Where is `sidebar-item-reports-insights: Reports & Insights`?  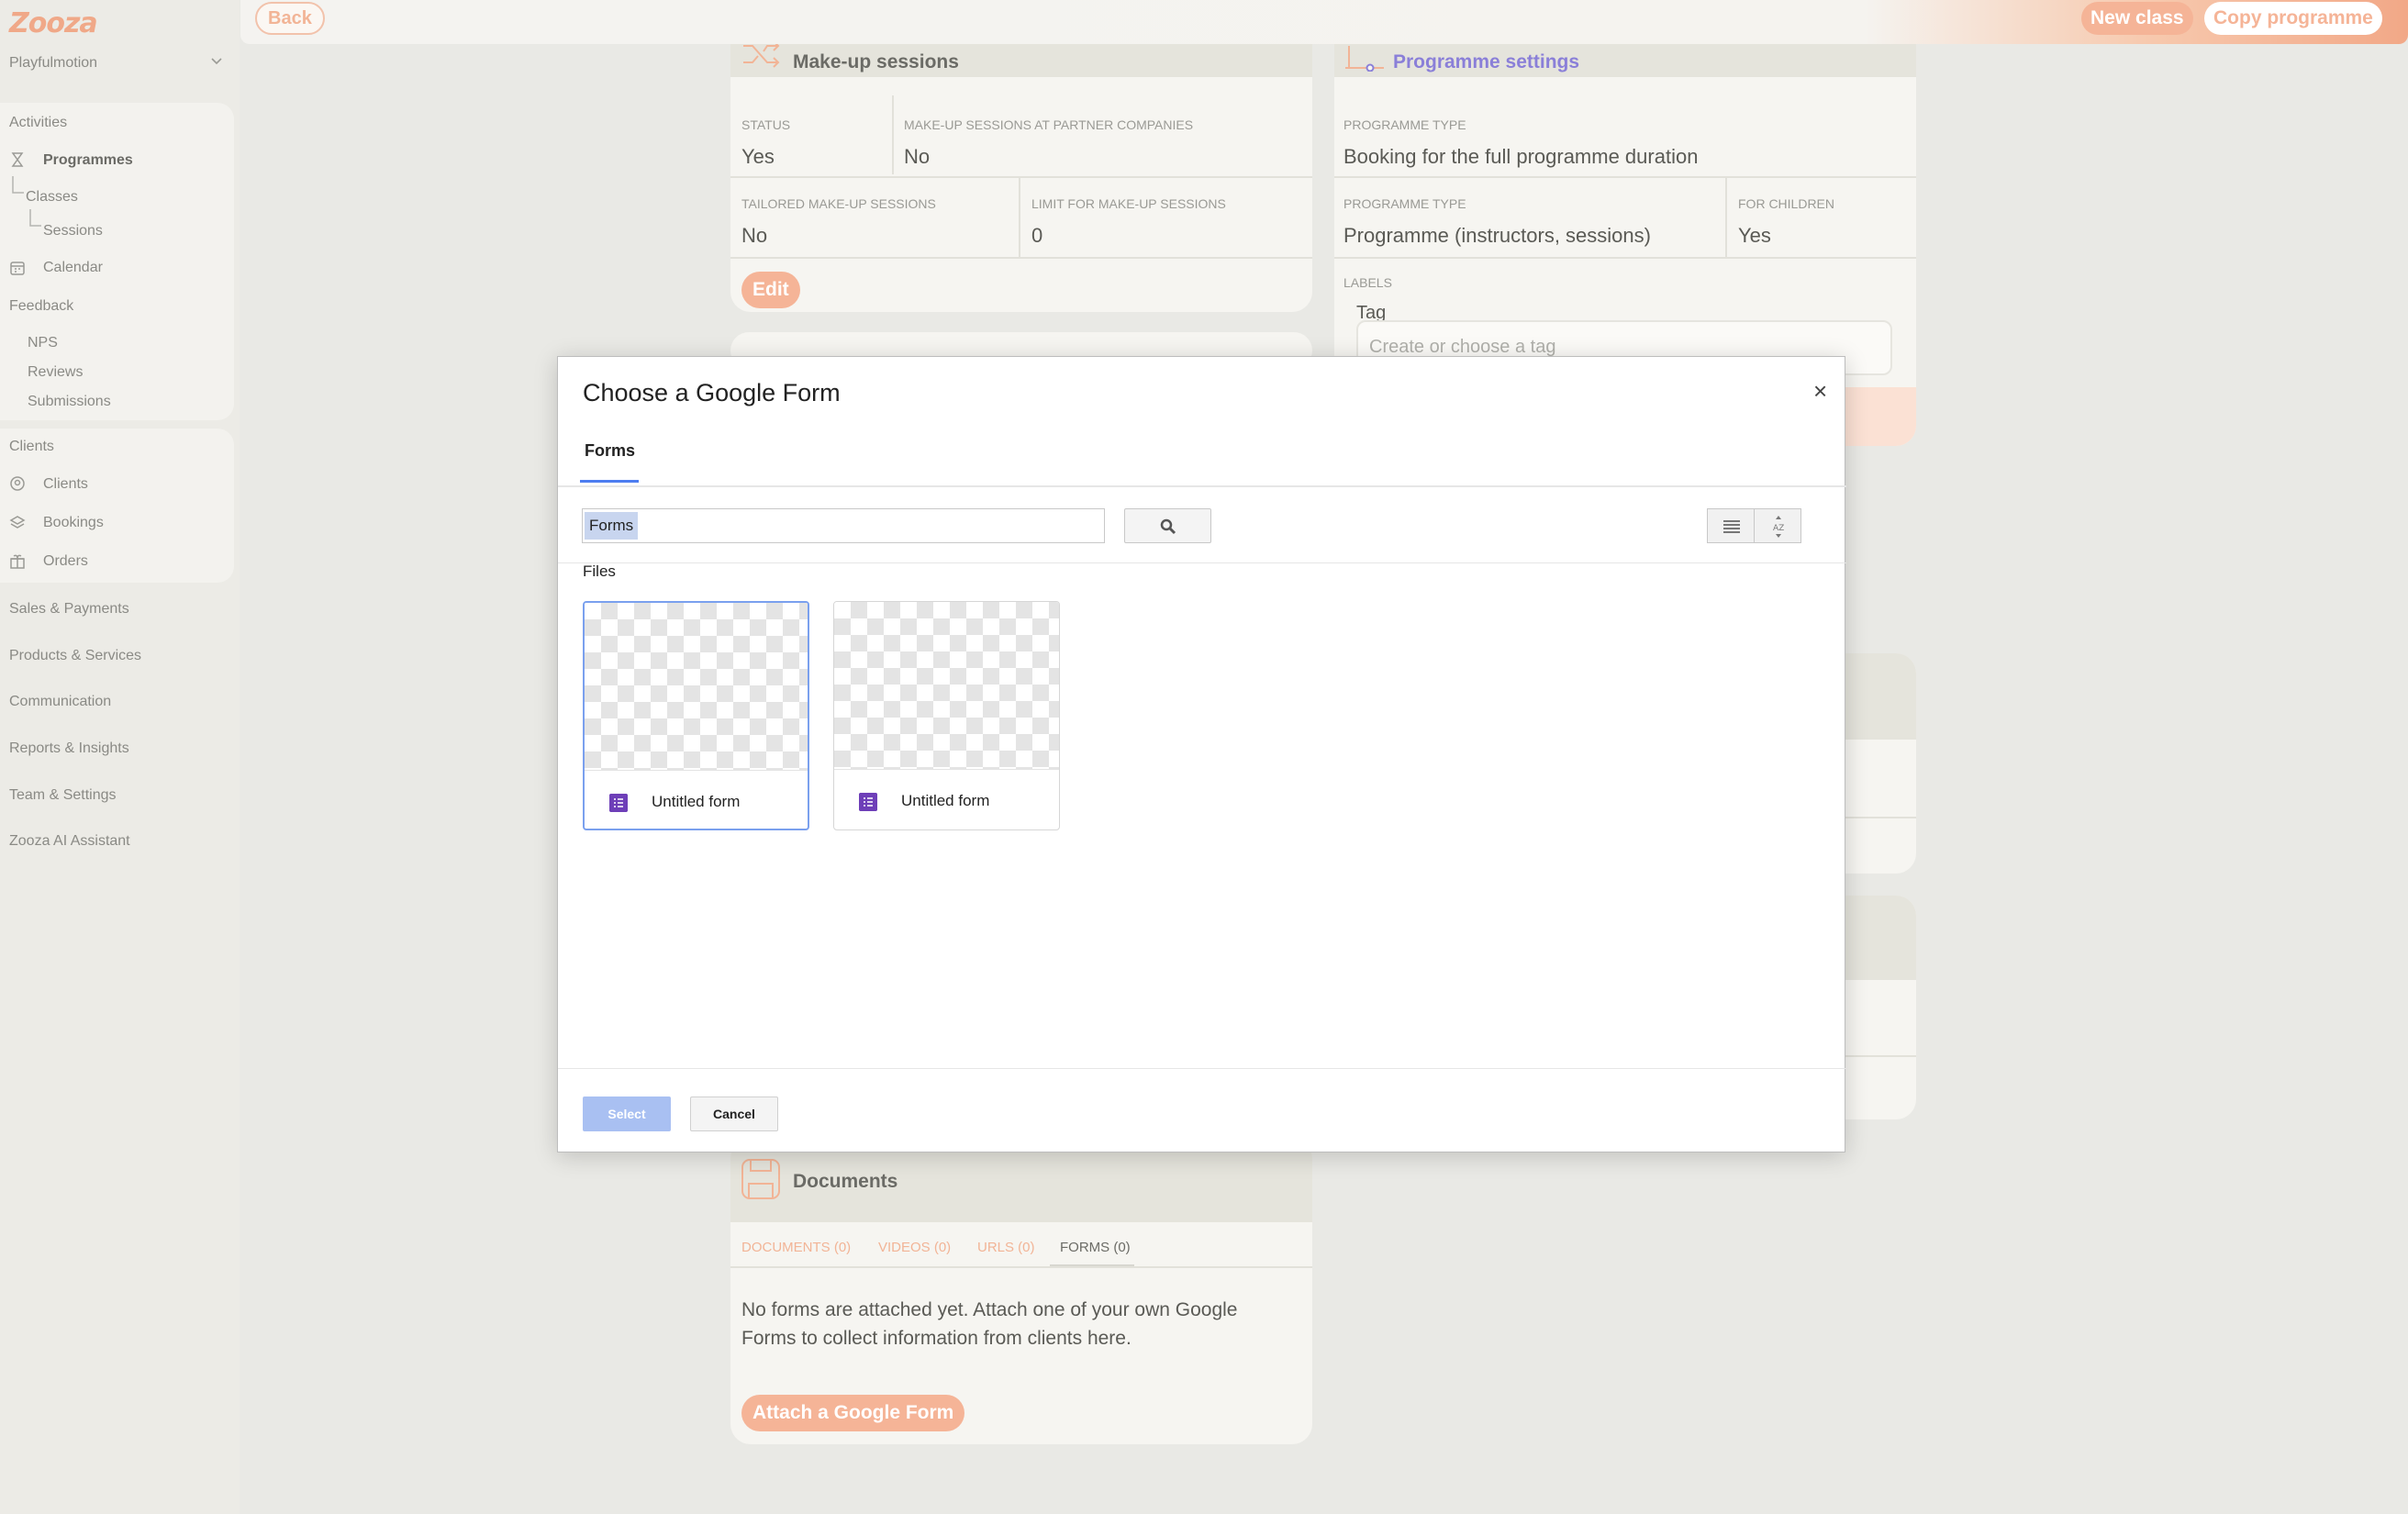
sidebar-item-reports-insights: Reports & Insights is located at coordinates (69, 748).